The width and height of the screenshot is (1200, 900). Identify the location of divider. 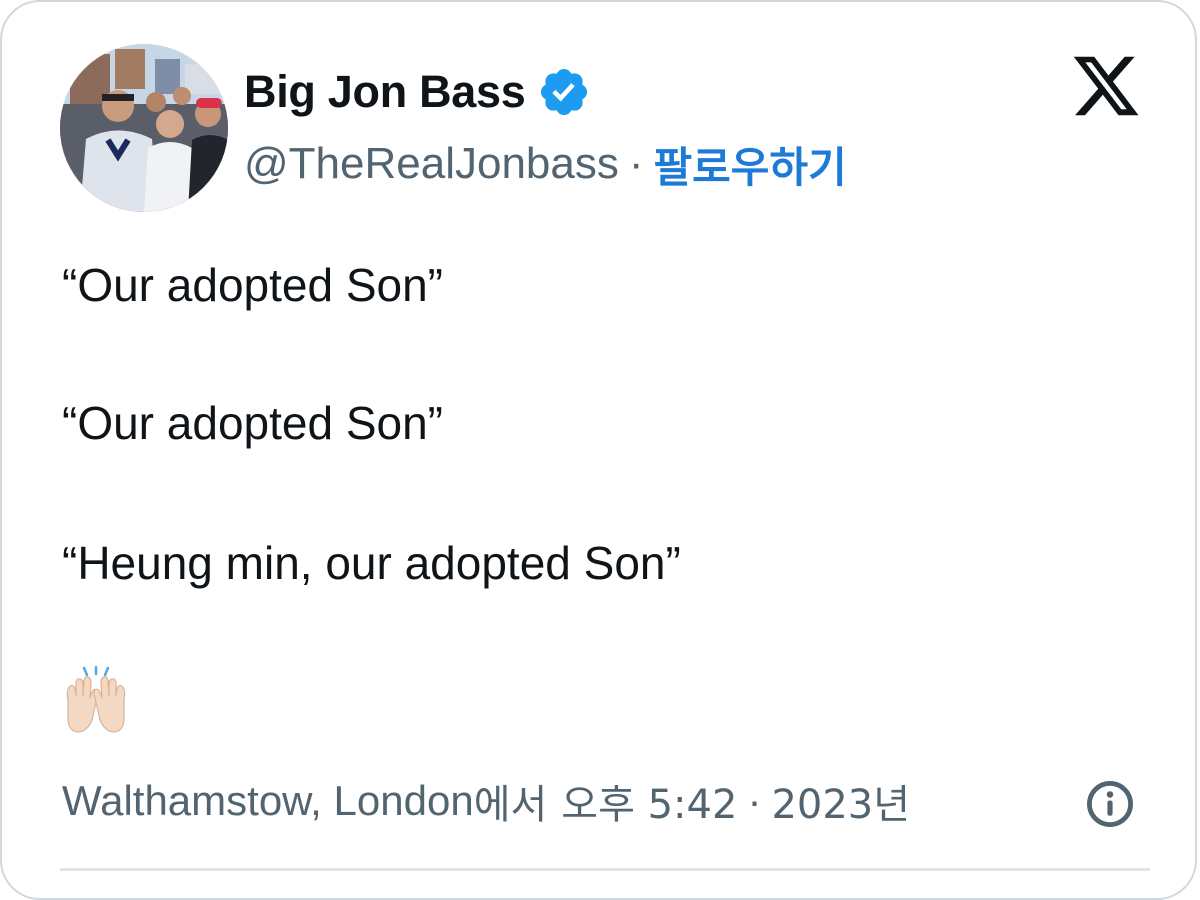
(605, 869).